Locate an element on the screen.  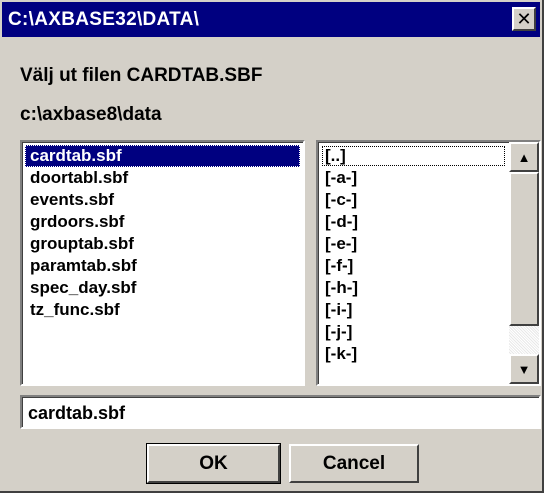
arrow-up-icon: ▲ is located at coordinates (524, 157).